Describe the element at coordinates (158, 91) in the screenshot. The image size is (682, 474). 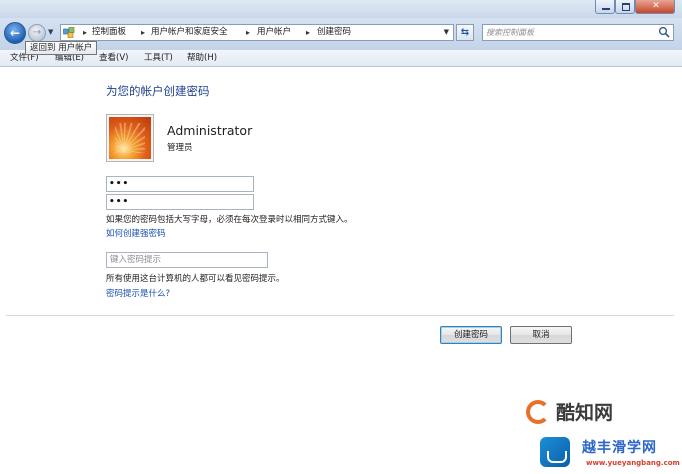
I see `page-title: 为您的帐户创建密码` at that location.